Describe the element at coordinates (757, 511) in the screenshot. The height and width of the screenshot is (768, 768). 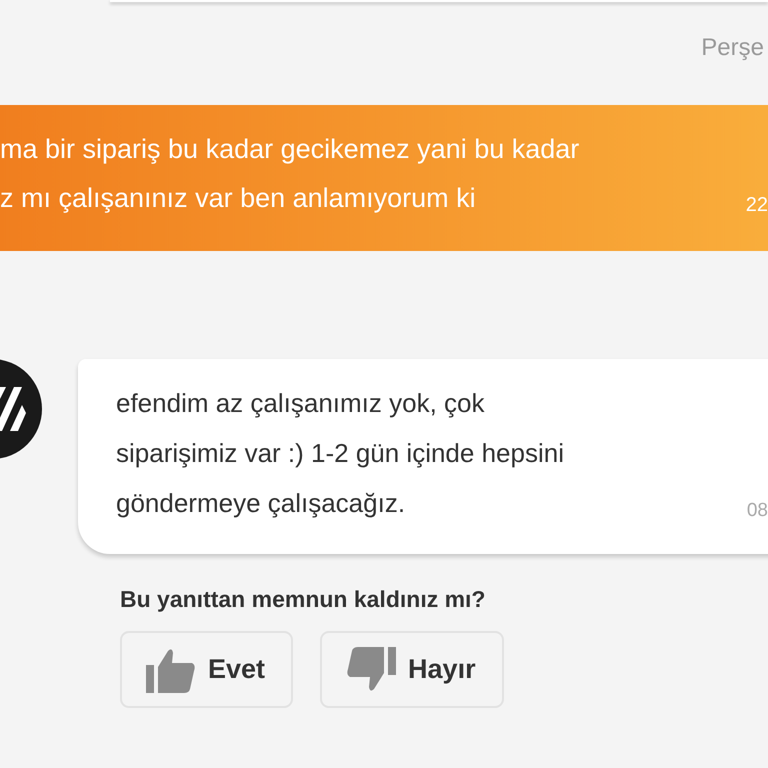
I see `message-time: 08` at that location.